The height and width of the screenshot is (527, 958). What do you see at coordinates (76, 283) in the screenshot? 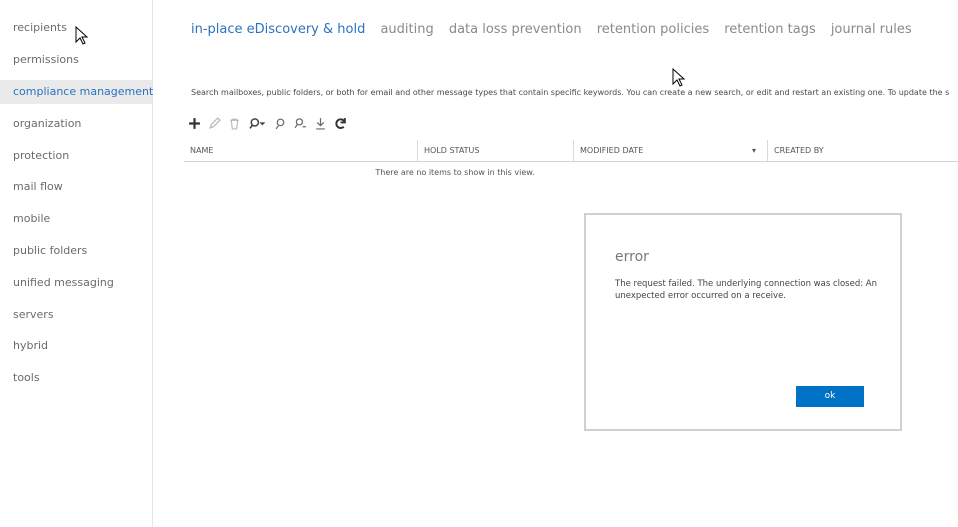
I see `sidebar-item-unified-messaging: unified messaging` at bounding box center [76, 283].